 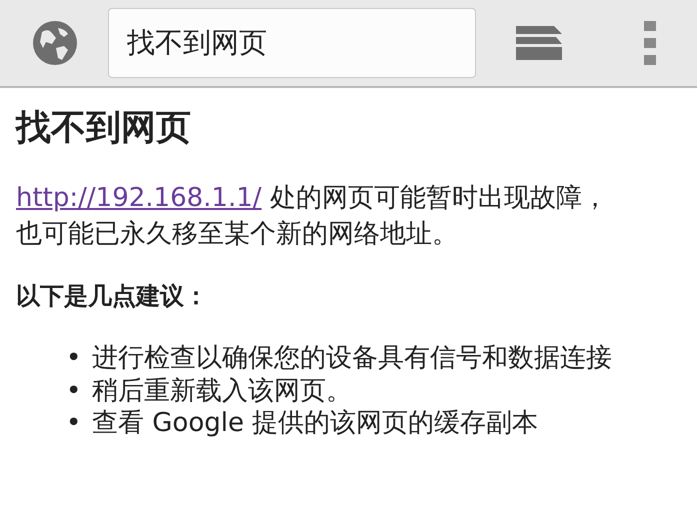 What do you see at coordinates (55, 43) in the screenshot?
I see `globe-icon` at bounding box center [55, 43].